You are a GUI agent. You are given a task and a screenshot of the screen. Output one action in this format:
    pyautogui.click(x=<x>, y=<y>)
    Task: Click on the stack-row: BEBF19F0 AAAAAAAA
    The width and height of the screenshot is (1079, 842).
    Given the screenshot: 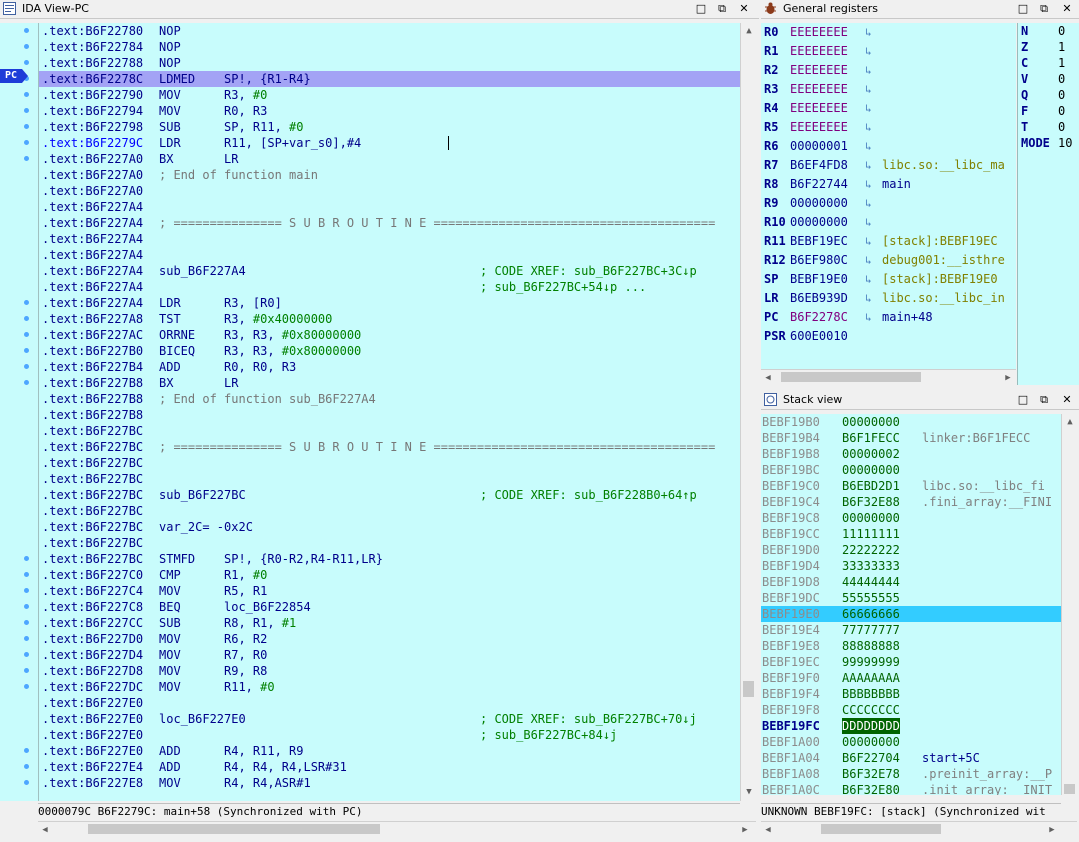 What is the action you would take?
    pyautogui.click(x=911, y=678)
    